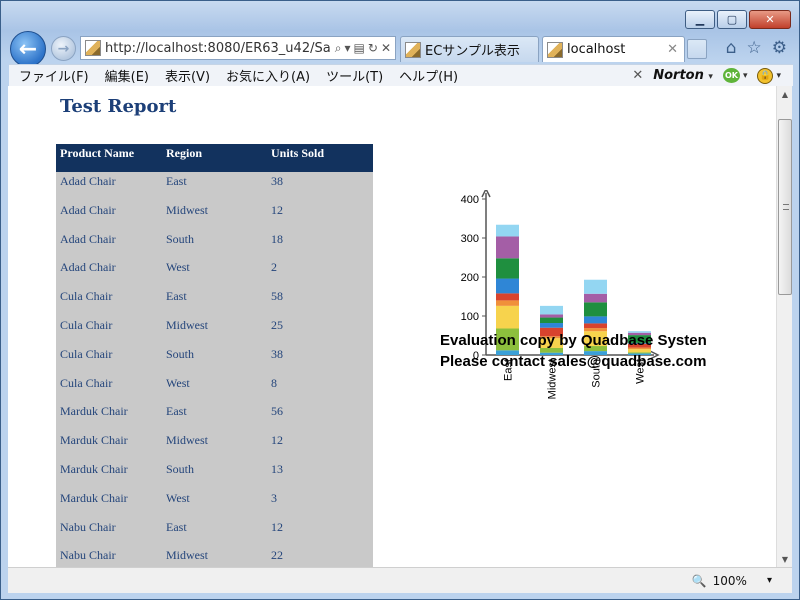  What do you see at coordinates (765, 75) in the screenshot?
I see `lock-icon: 🔒` at bounding box center [765, 75].